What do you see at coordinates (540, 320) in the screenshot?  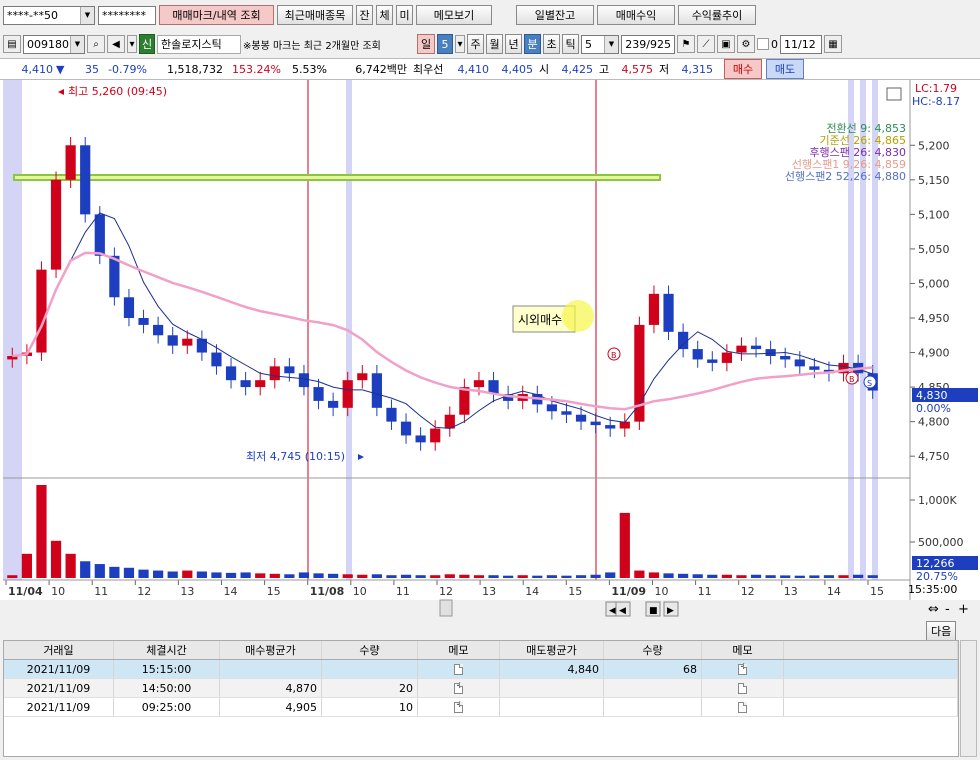 I see `tooltip-text: 시외매수` at bounding box center [540, 320].